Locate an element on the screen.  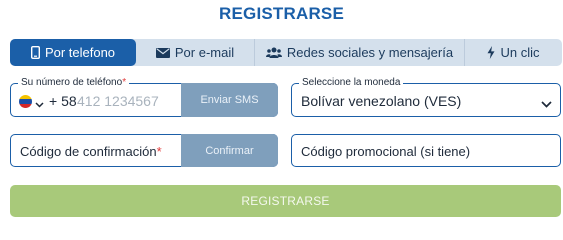
tab-email: Por e-mail is located at coordinates (195, 52).